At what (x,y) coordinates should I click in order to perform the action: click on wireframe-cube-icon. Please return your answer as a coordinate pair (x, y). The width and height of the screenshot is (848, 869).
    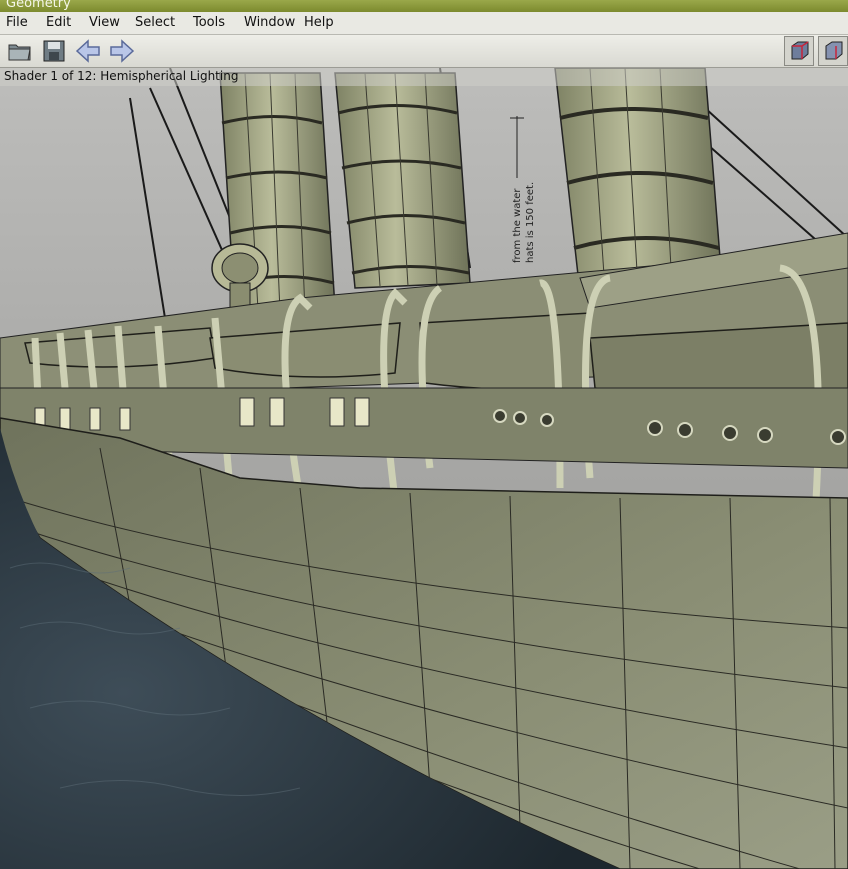
    Looking at the image, I should click on (799, 51).